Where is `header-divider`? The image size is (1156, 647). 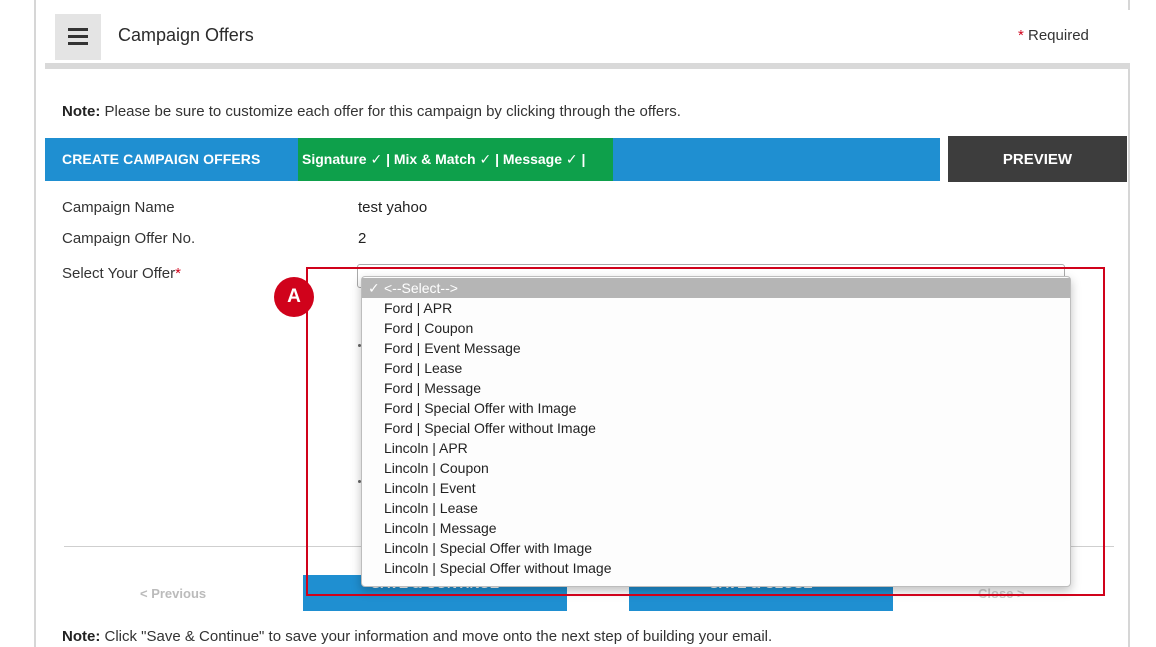
header-divider is located at coordinates (587, 66).